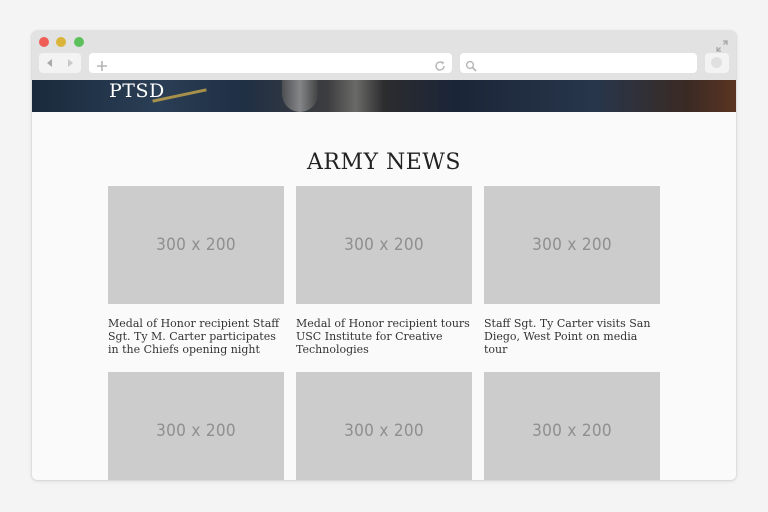 Image resolution: width=768 pixels, height=512 pixels. I want to click on zoom-window-button, so click(79, 42).